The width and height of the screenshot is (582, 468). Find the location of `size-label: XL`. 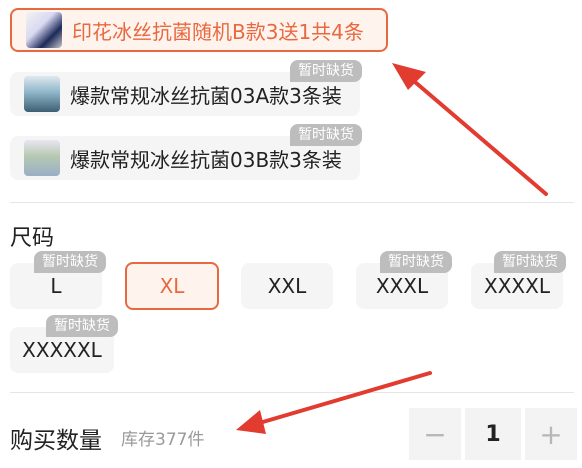

size-label: XL is located at coordinates (172, 286).